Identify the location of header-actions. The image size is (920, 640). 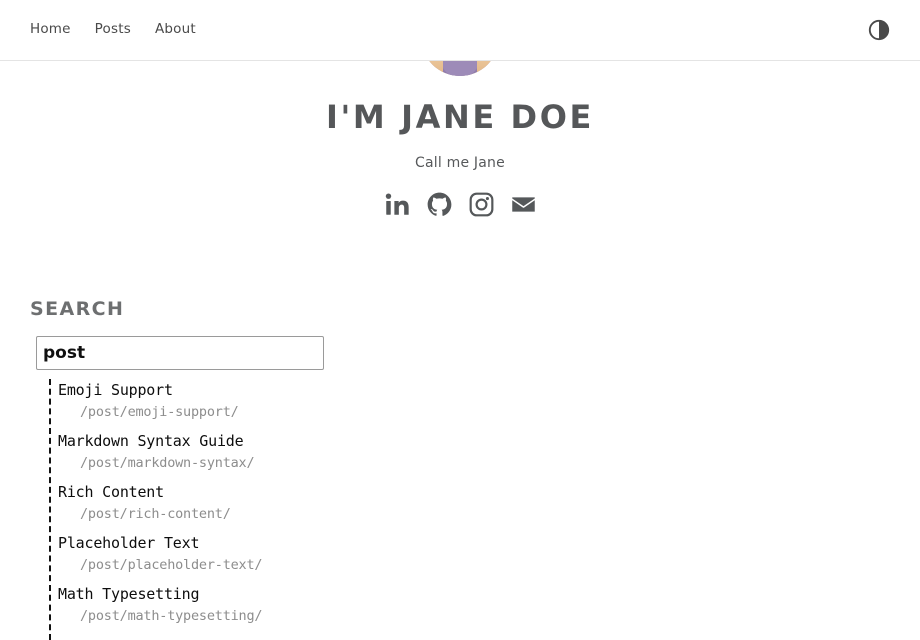
(879, 30).